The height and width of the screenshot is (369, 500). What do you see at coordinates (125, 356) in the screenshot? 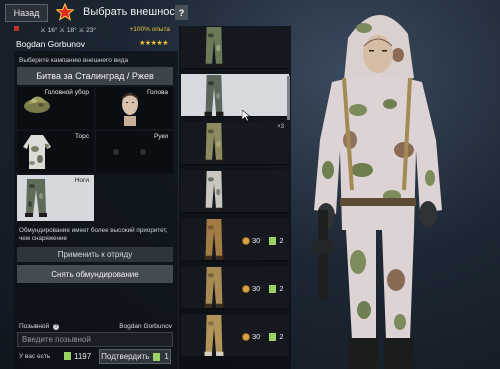
I see `confirm-label: Подтвердить` at bounding box center [125, 356].